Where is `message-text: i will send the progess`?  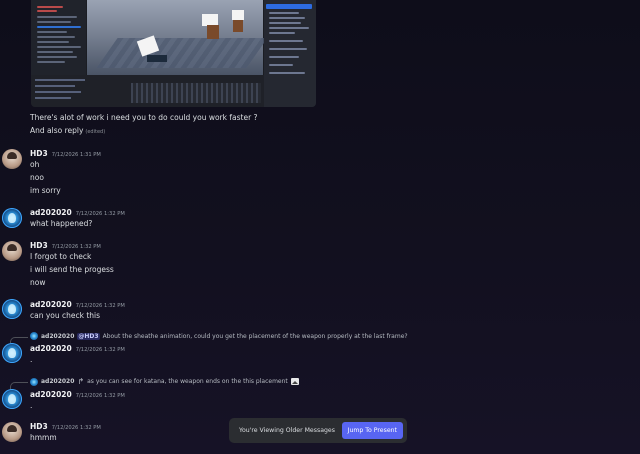 message-text: i will send the progess is located at coordinates (72, 269).